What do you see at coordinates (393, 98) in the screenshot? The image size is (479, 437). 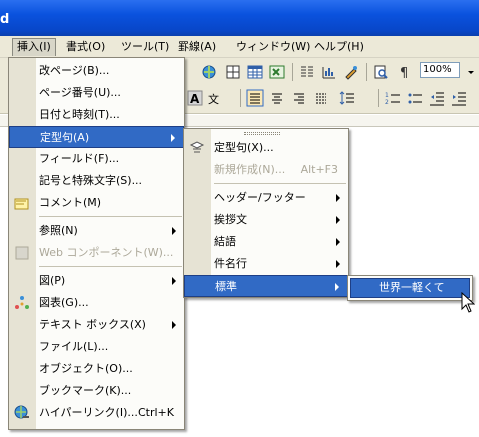 I see `numbering-icon: 12` at bounding box center [393, 98].